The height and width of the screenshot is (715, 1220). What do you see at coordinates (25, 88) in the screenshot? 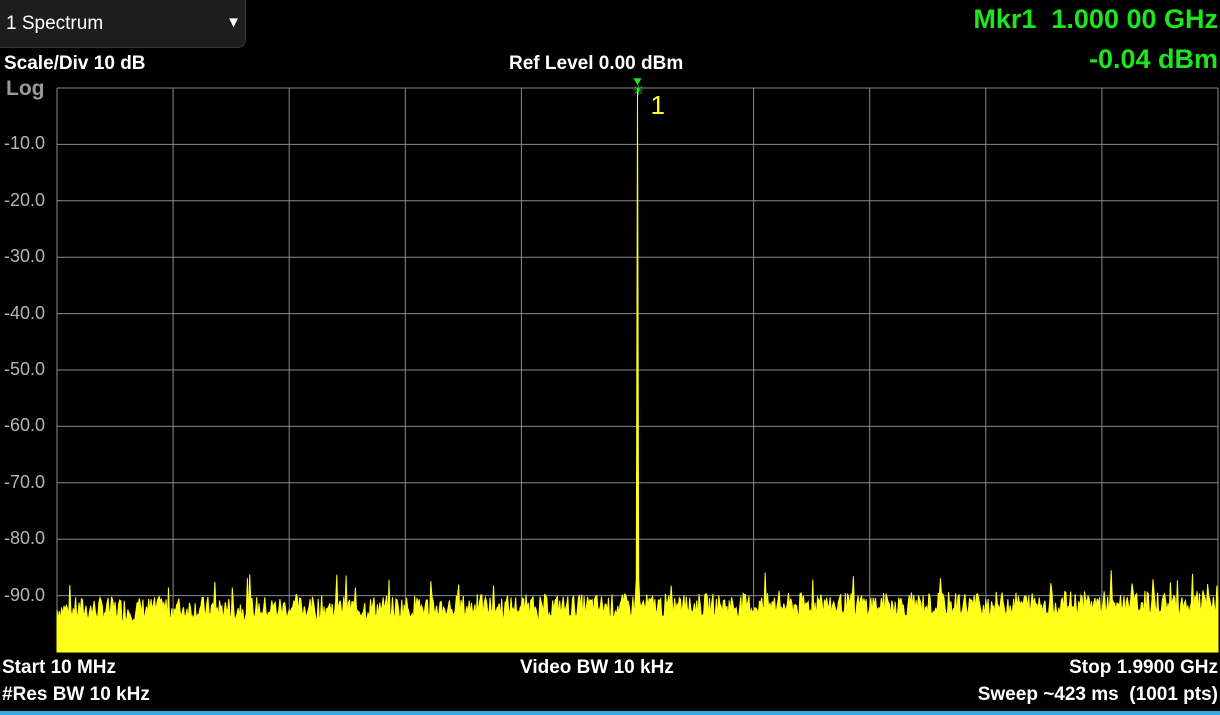
I see `scale-type: Log` at bounding box center [25, 88].